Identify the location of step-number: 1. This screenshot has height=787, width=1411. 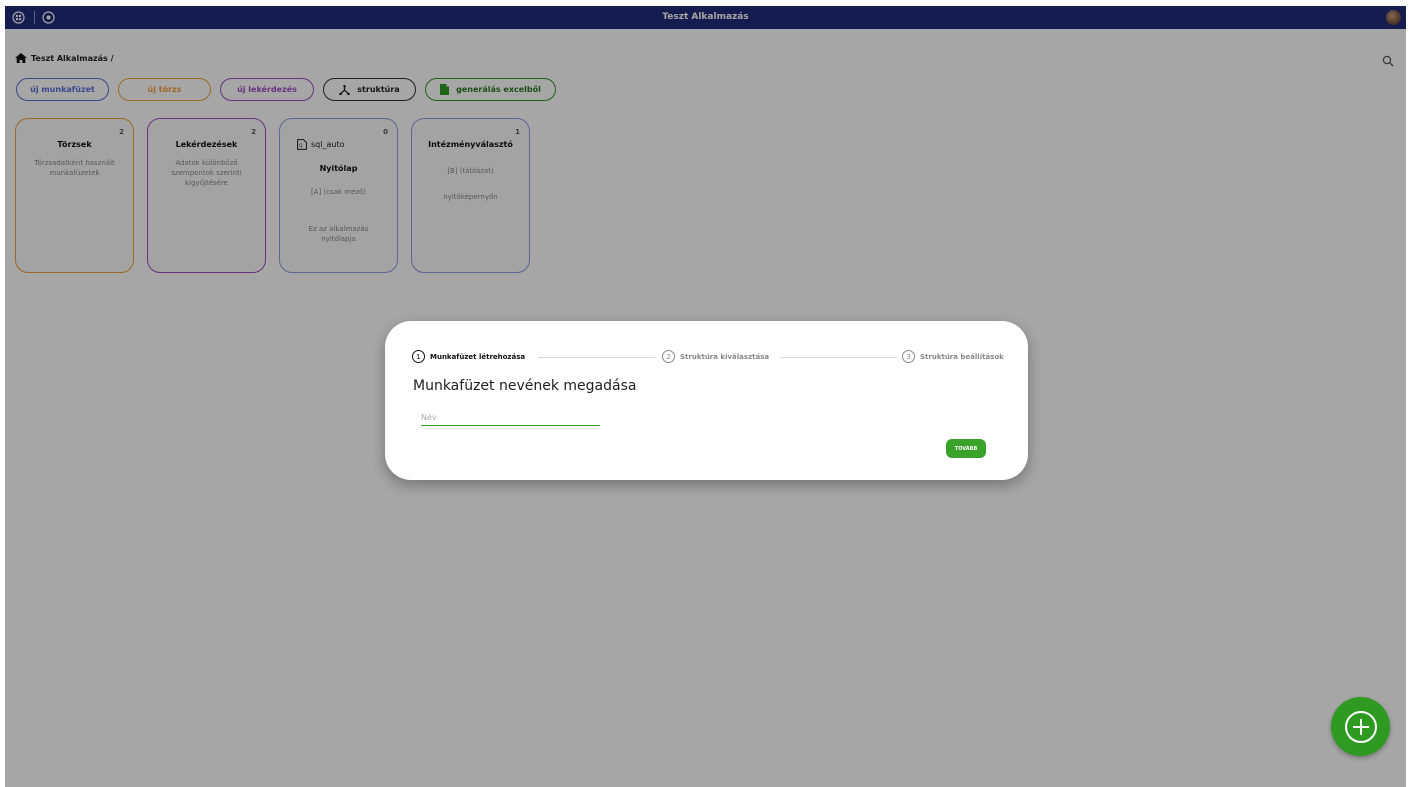
(418, 356).